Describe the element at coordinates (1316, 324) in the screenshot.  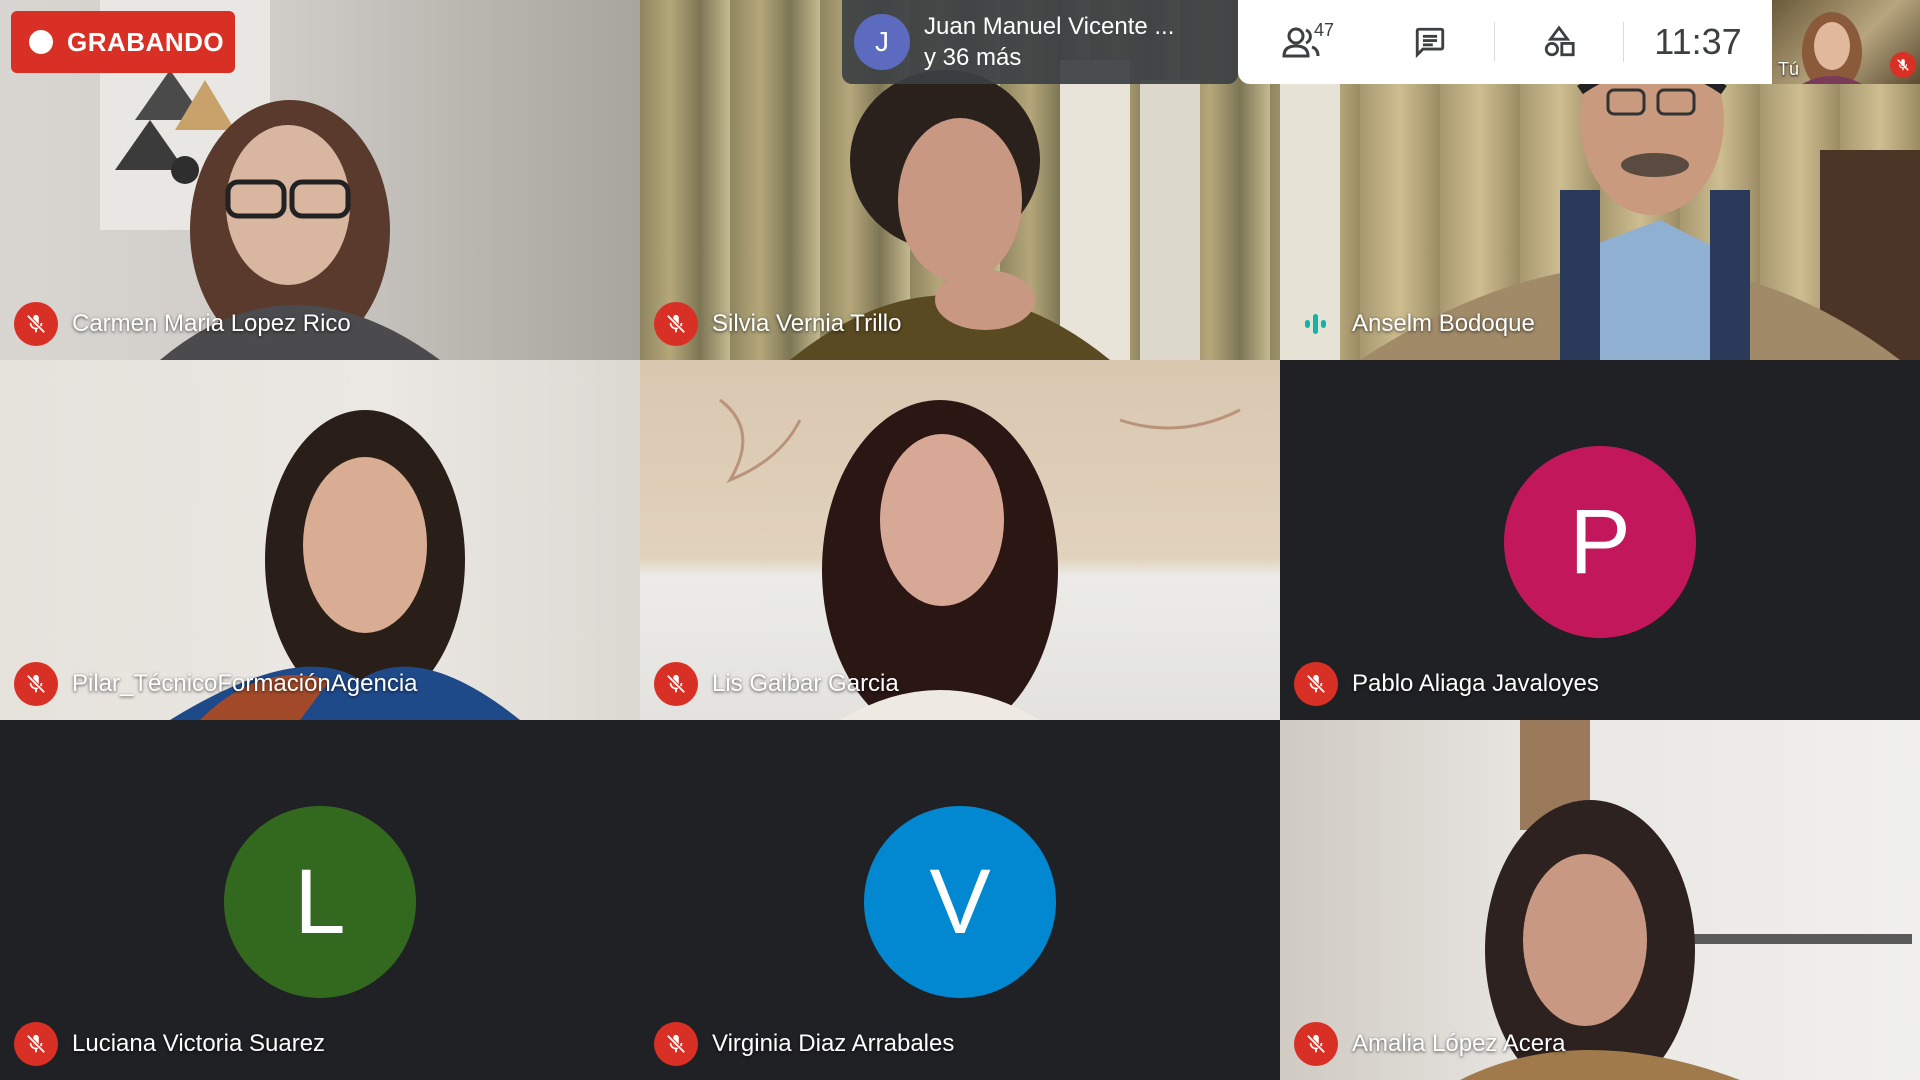
I see `speaking-indicator-icon` at that location.